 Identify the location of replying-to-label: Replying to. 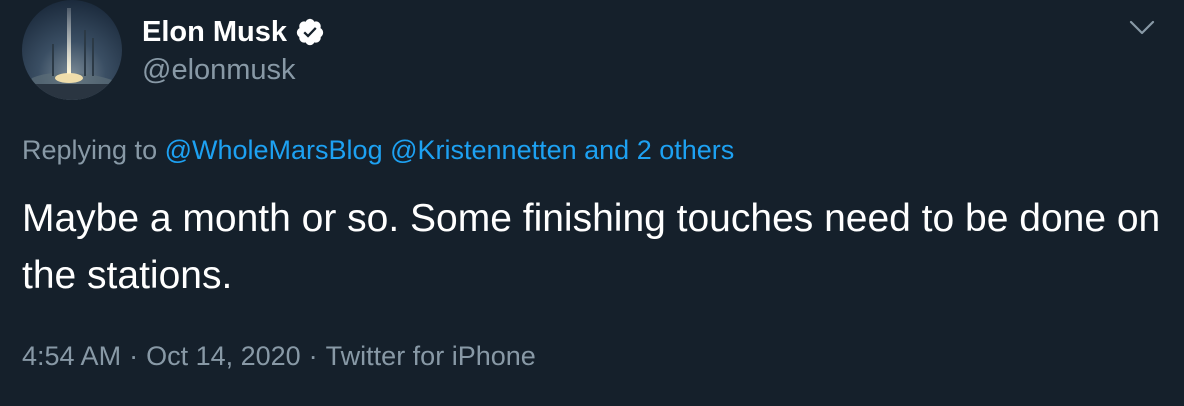
(90, 150).